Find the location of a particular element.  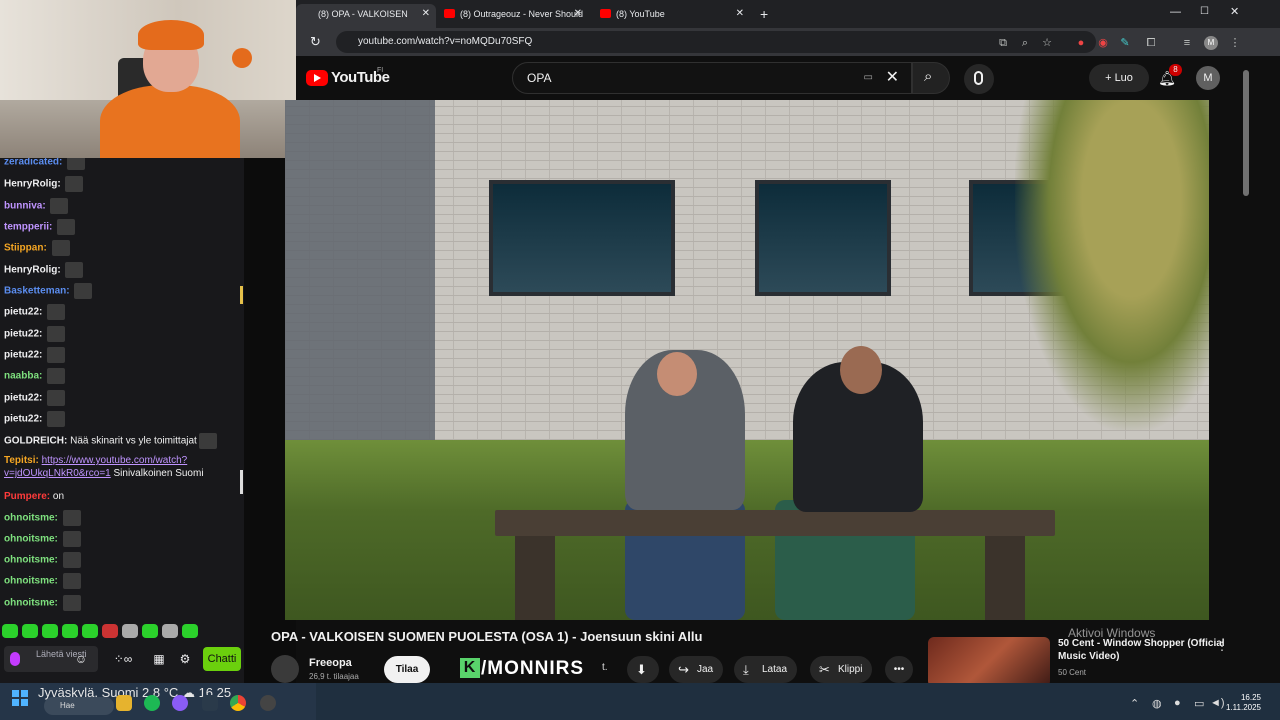

steam-icon is located at coordinates (210, 703).